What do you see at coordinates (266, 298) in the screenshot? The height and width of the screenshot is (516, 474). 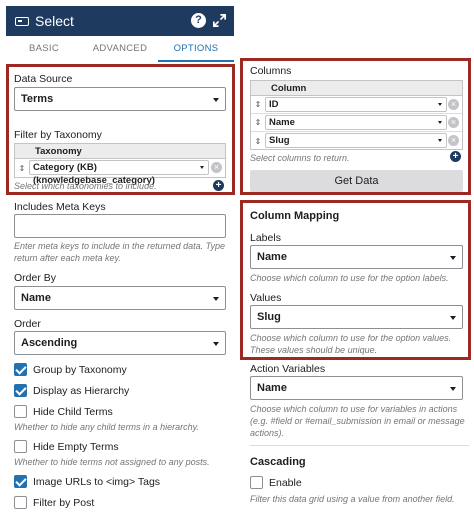 I see `values-label: Values` at bounding box center [266, 298].